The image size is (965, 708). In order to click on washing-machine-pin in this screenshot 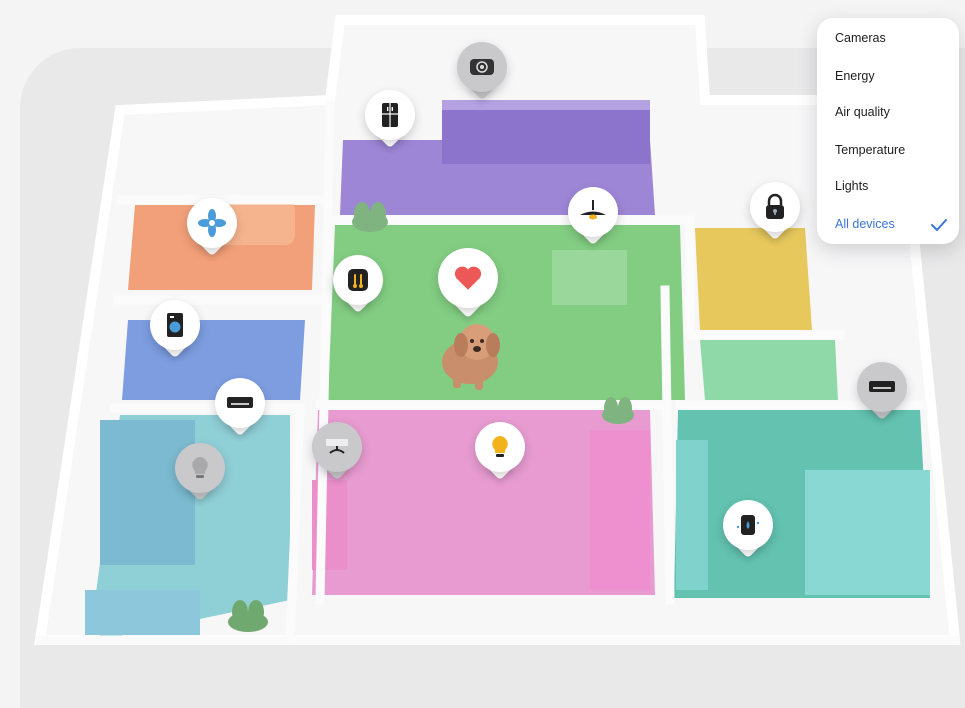, I will do `click(175, 331)`.